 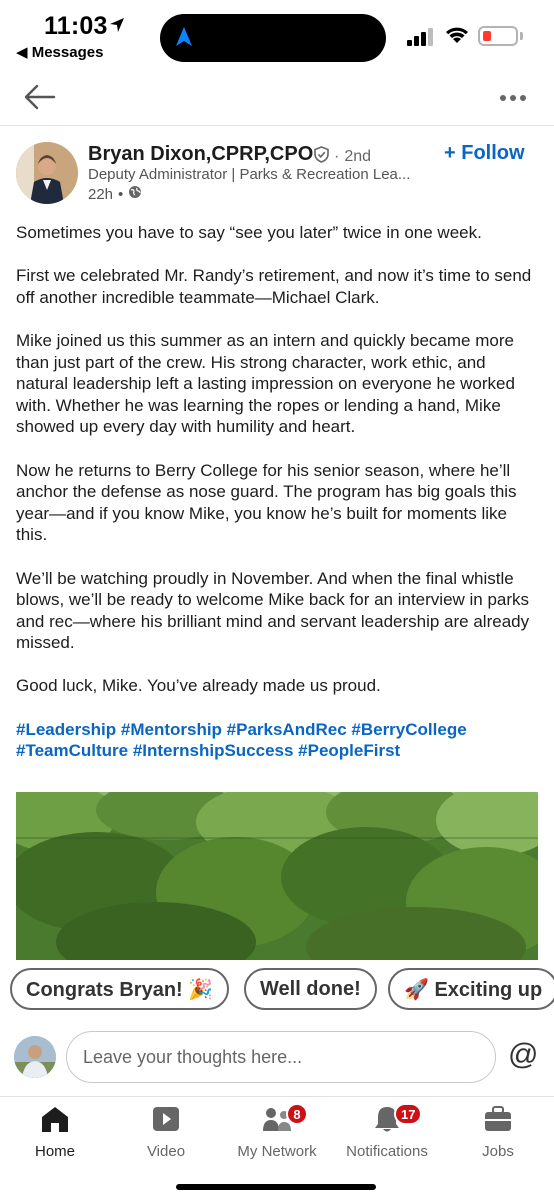 What do you see at coordinates (115, 194) in the screenshot?
I see `post-timestamp: 22h •` at bounding box center [115, 194].